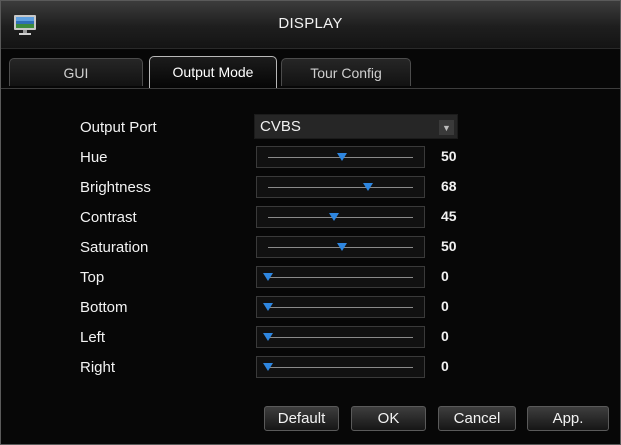 Image resolution: width=621 pixels, height=445 pixels. I want to click on ok-button: OK, so click(388, 418).